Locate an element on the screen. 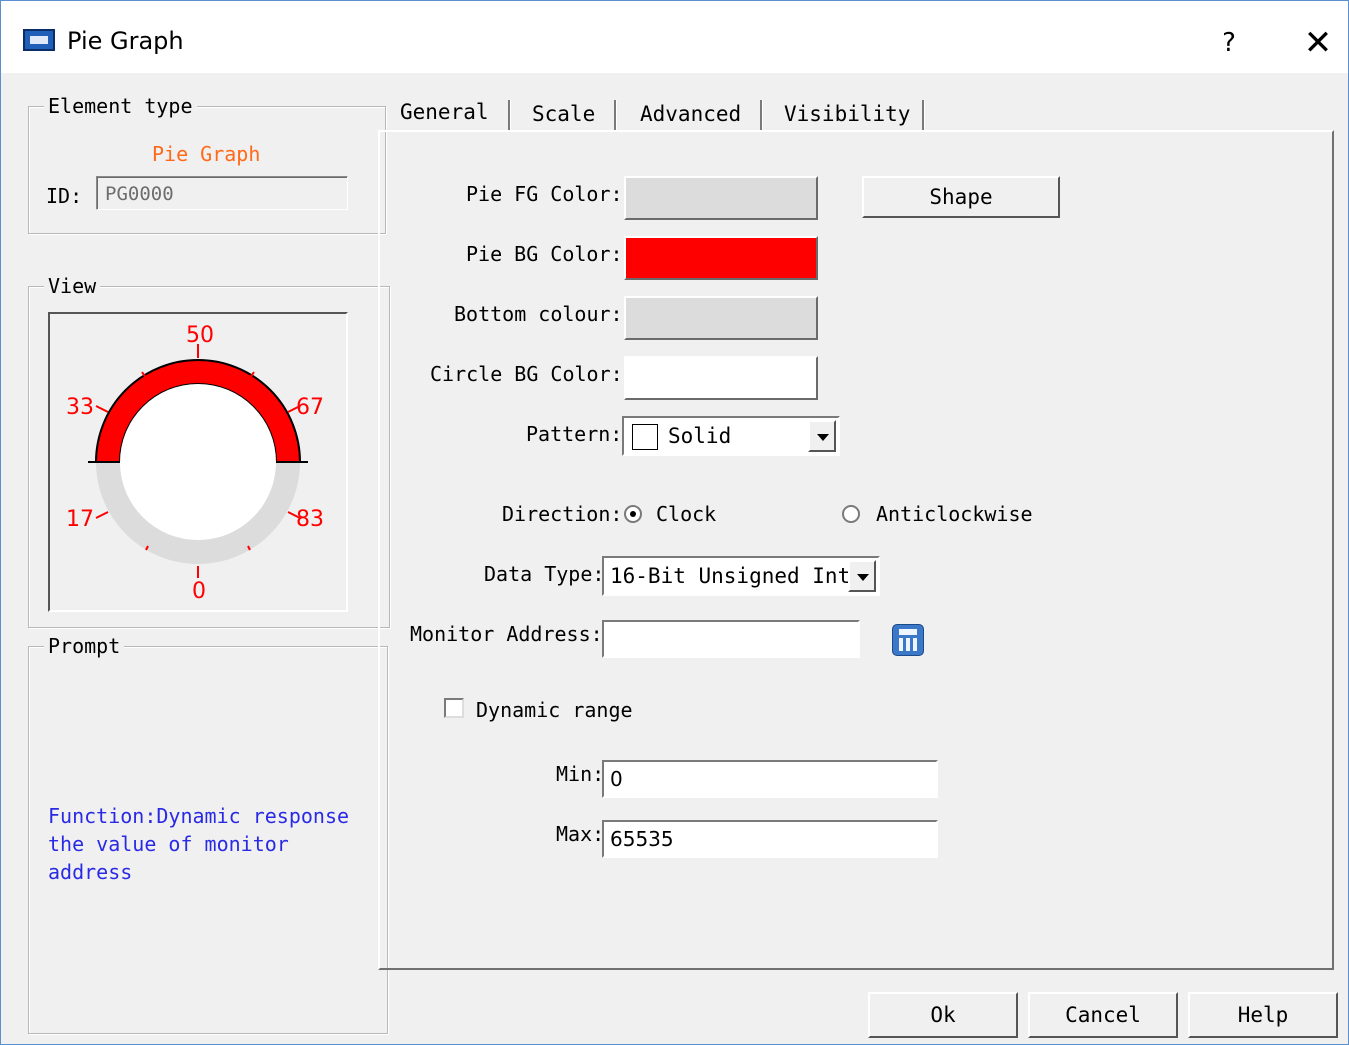 This screenshot has width=1349, height=1045. element-type-group is located at coordinates (207, 170).